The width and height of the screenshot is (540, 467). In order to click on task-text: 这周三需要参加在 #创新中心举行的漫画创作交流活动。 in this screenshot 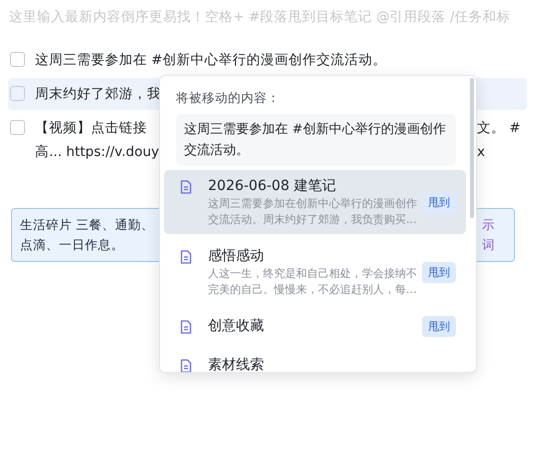, I will do `click(211, 60)`.